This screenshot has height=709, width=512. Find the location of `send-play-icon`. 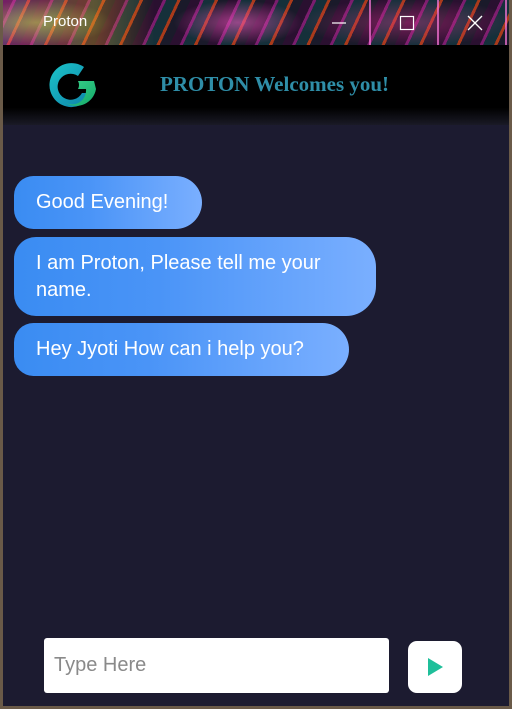

send-play-icon is located at coordinates (435, 667).